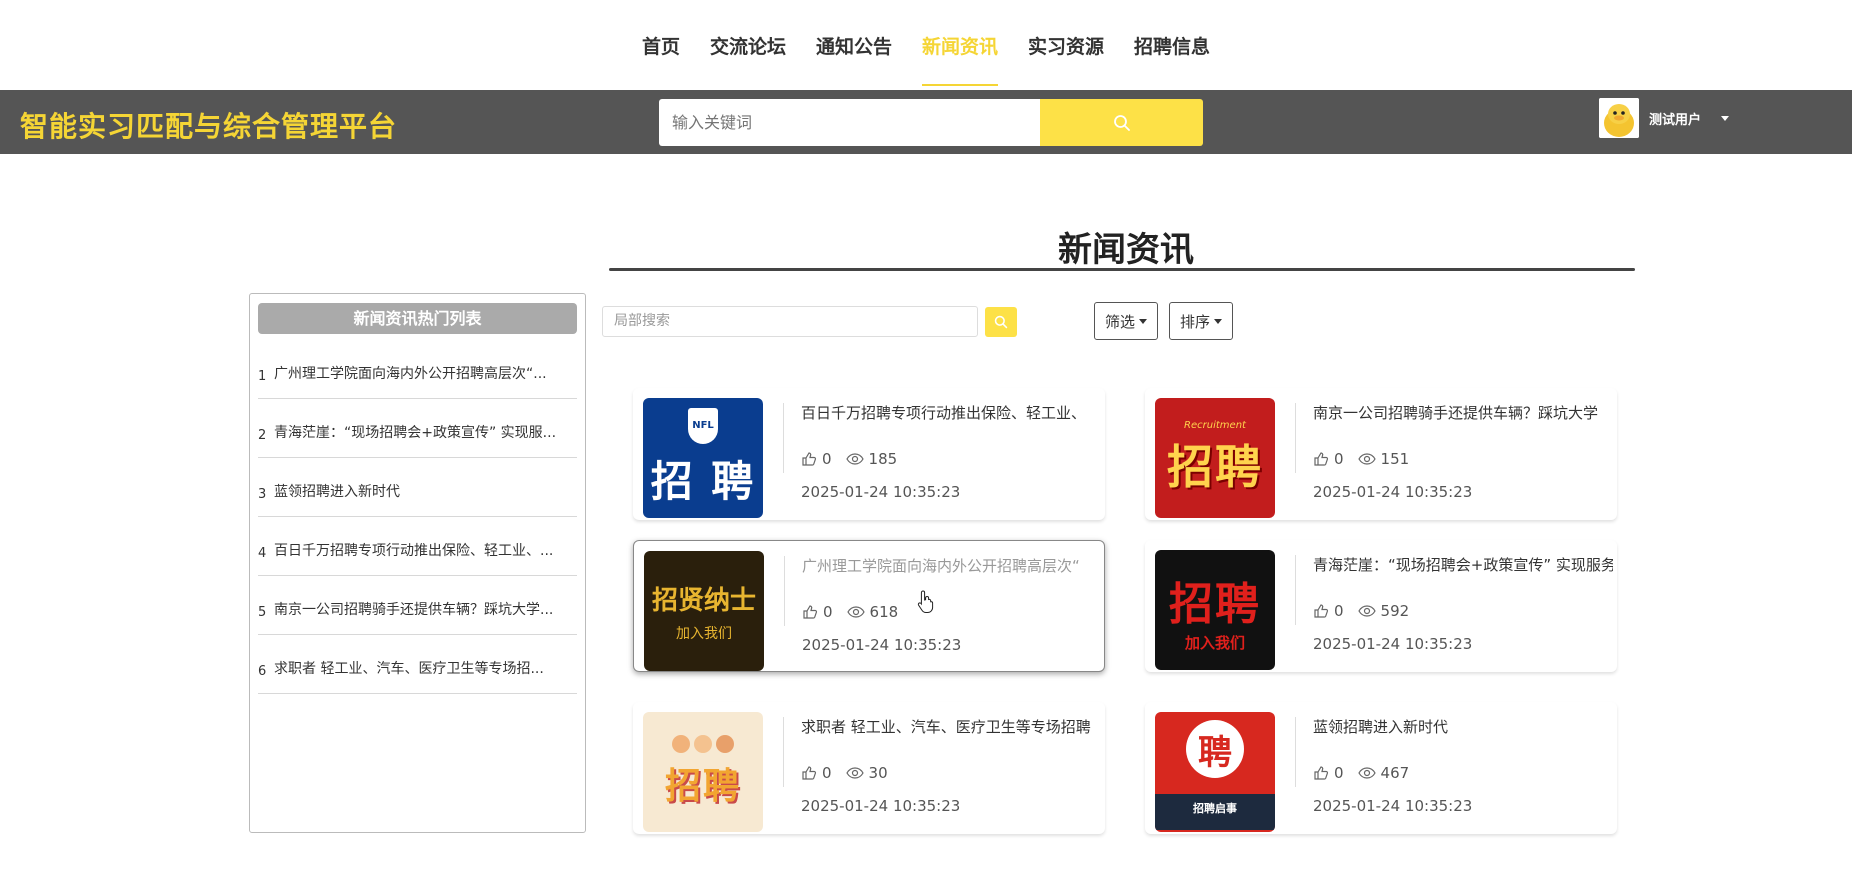 The height and width of the screenshot is (882, 1852). I want to click on news-stats: 0 618, so click(850, 612).